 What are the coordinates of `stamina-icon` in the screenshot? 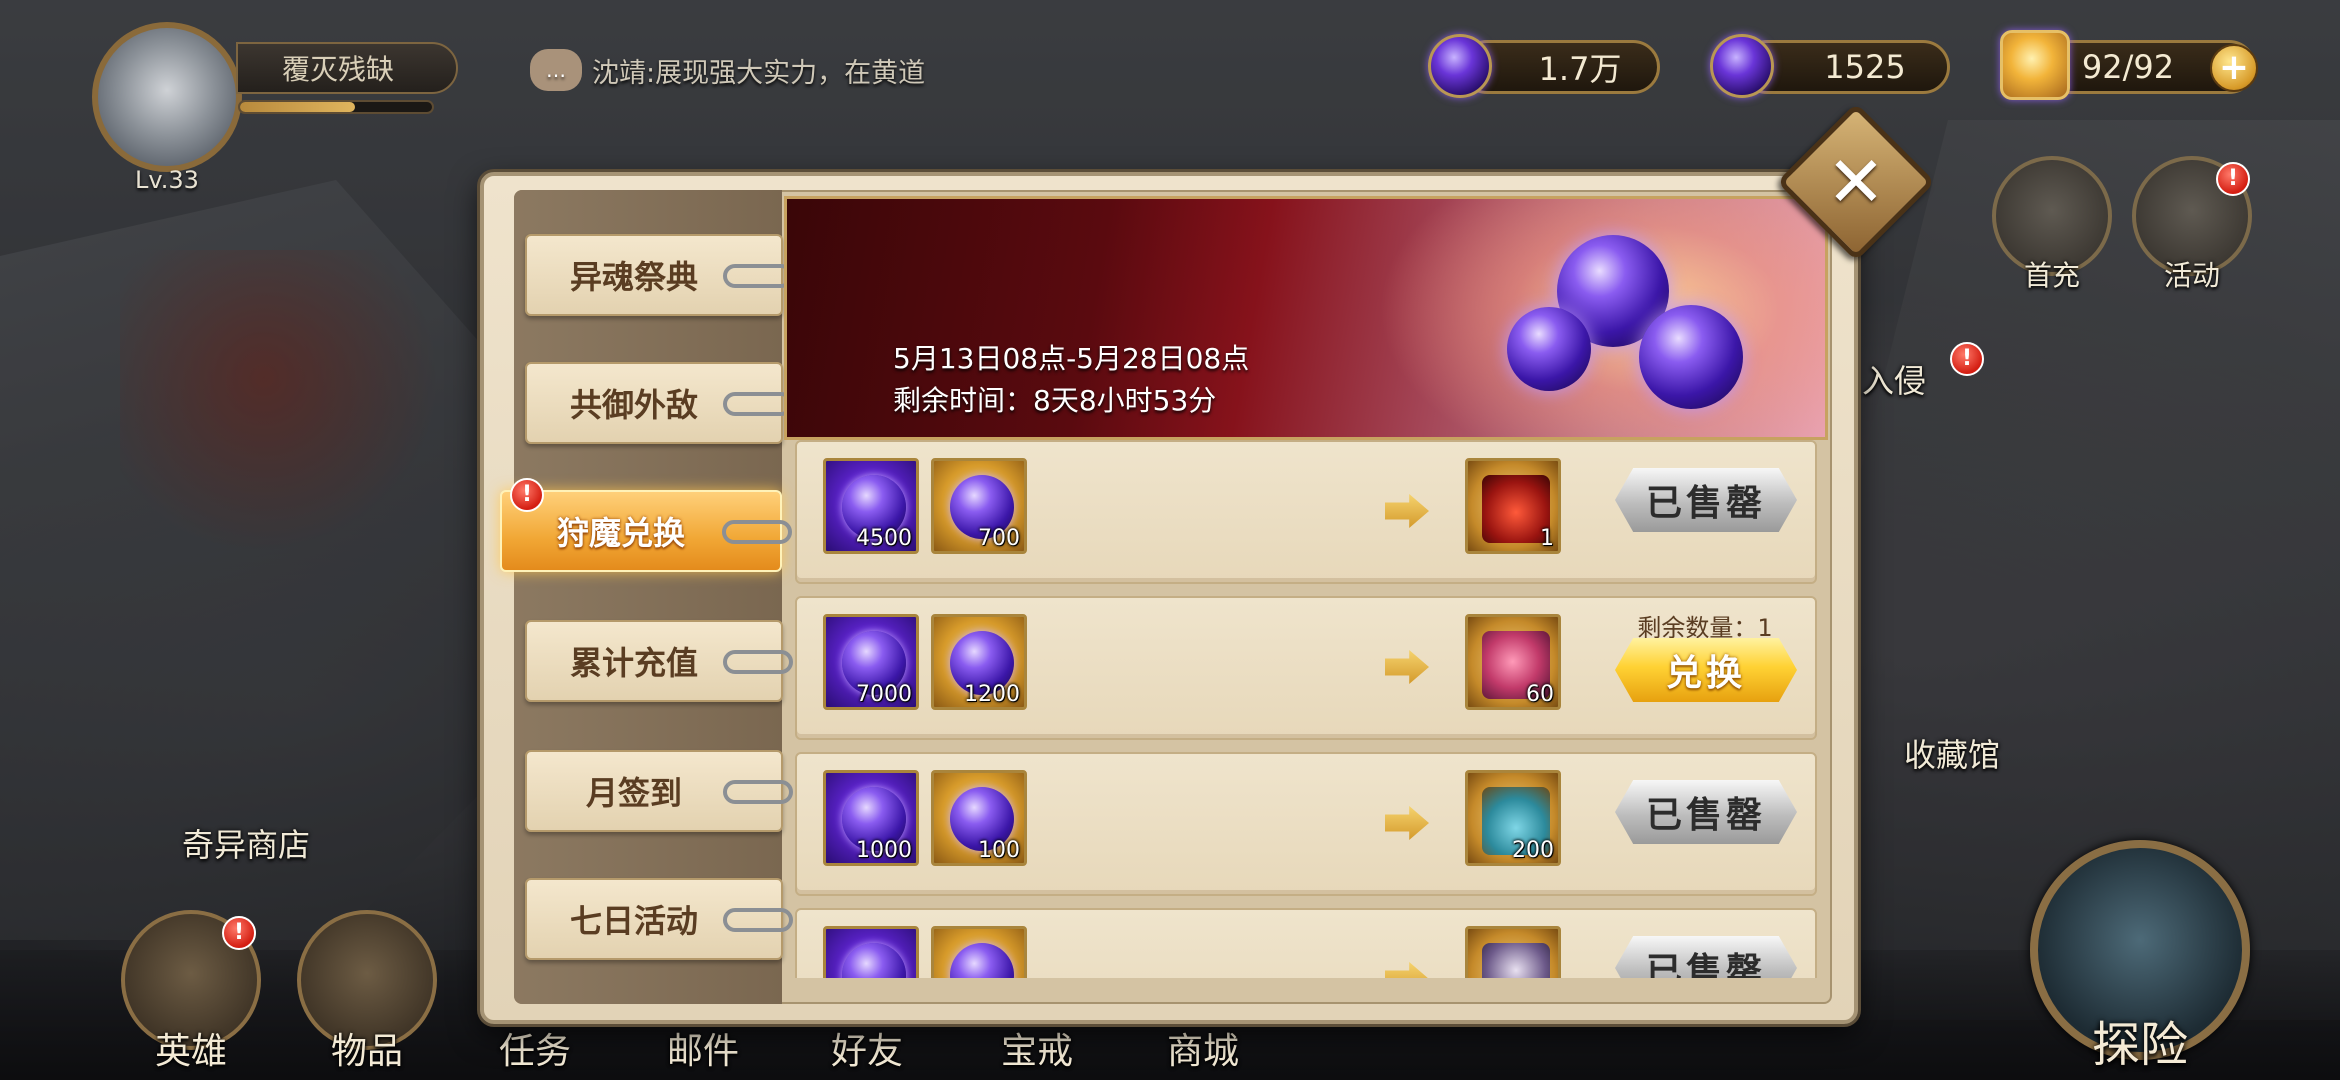 It's located at (2035, 65).